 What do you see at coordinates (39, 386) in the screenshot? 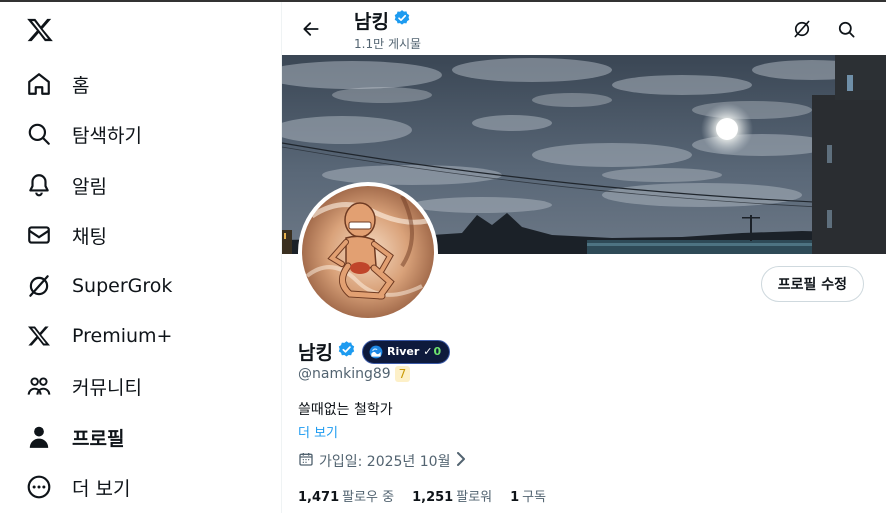
I see `communities-icon` at bounding box center [39, 386].